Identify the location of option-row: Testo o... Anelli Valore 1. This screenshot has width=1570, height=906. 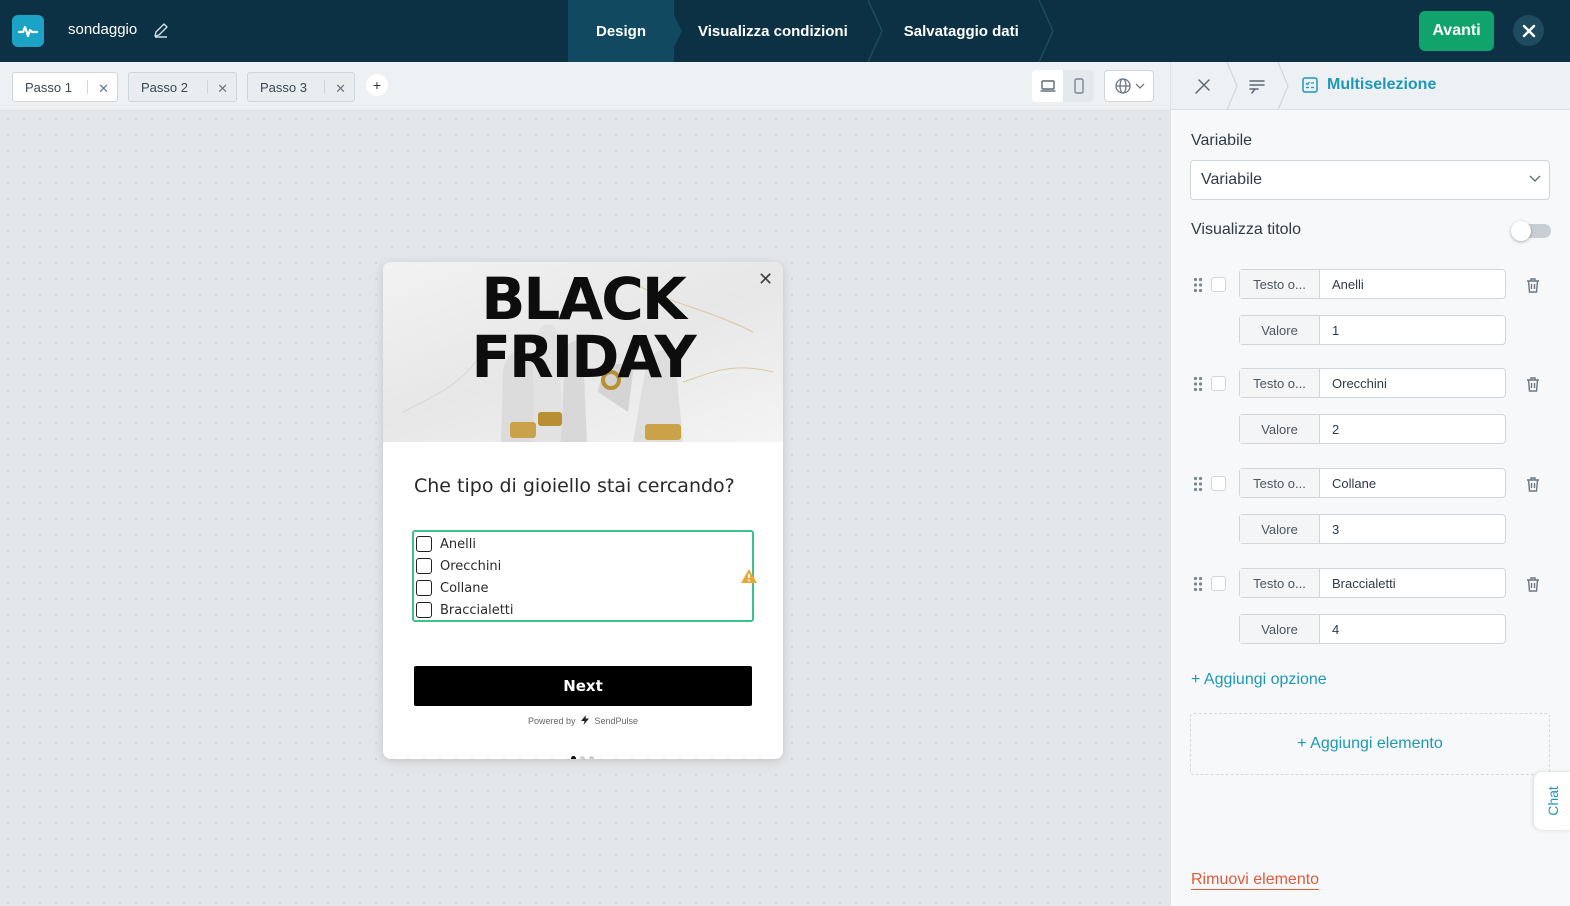
(1370, 308).